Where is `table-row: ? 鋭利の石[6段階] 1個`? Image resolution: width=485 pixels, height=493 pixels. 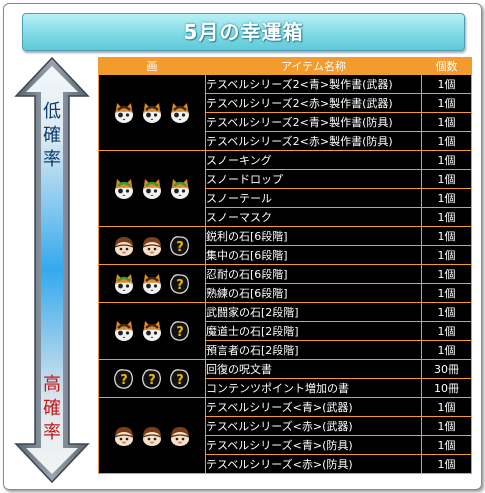 table-row: ? 鋭利の石[6段階] 1個 is located at coordinates (285, 245).